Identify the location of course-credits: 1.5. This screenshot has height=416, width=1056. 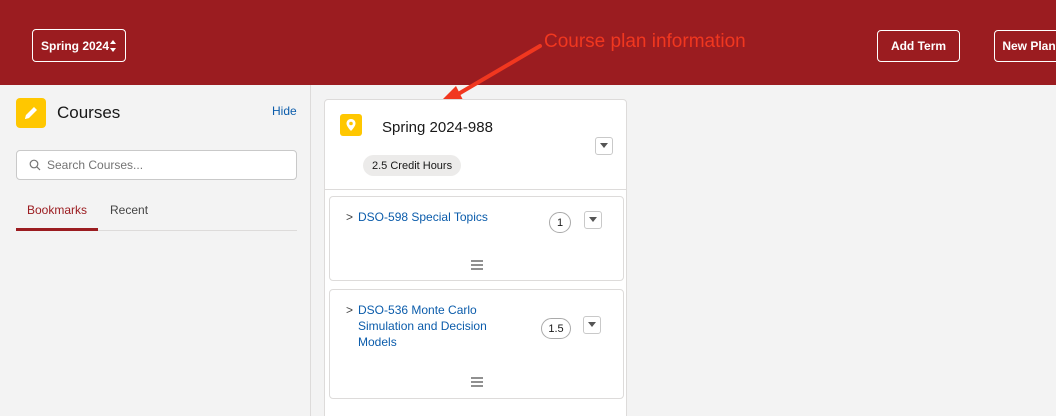
(556, 328).